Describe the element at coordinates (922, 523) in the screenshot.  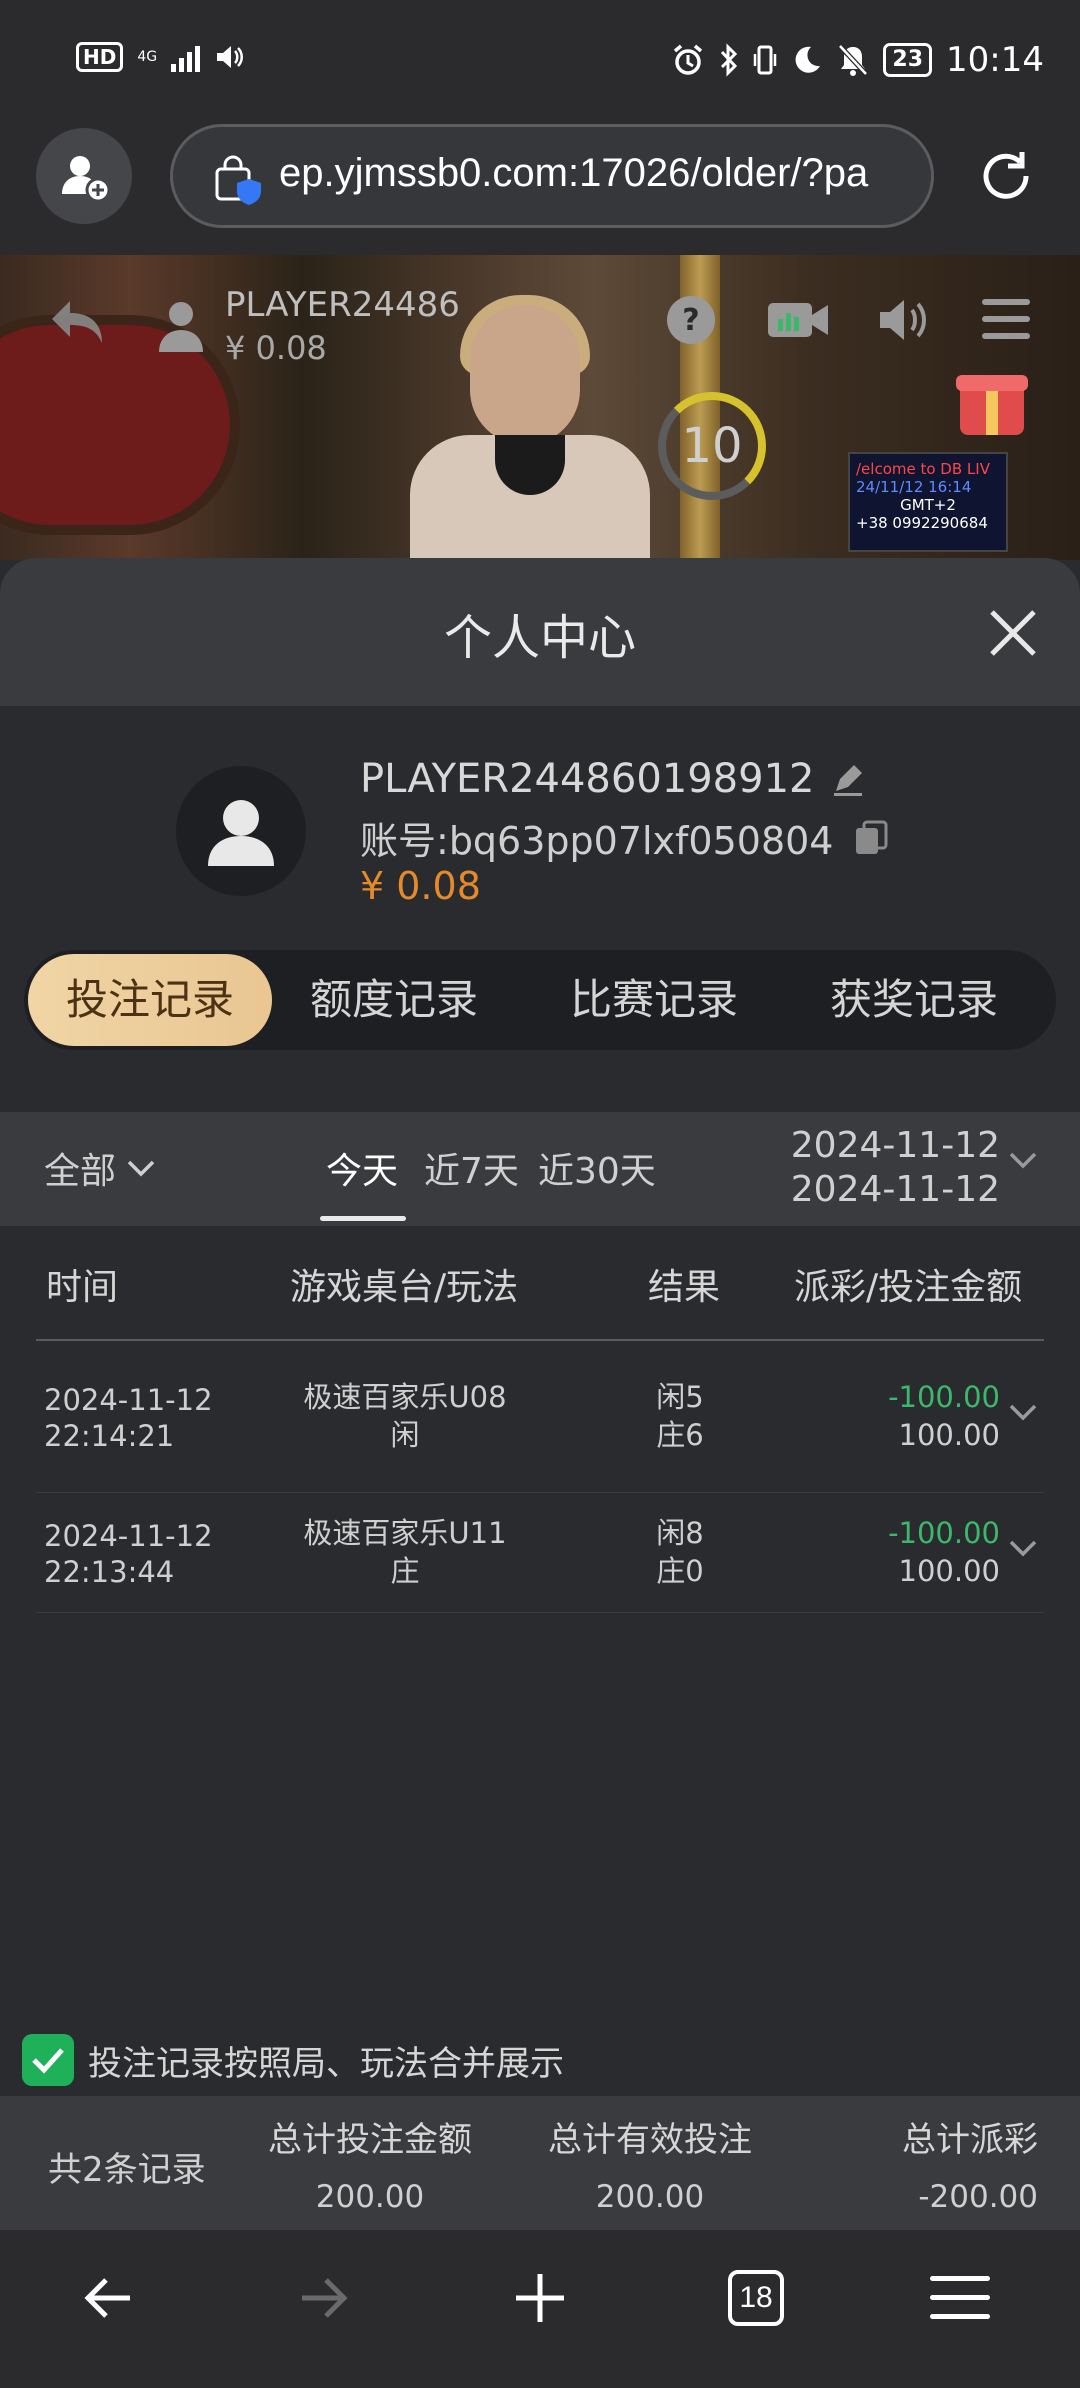
I see `studio-sign-line4: +38 0992290684` at that location.